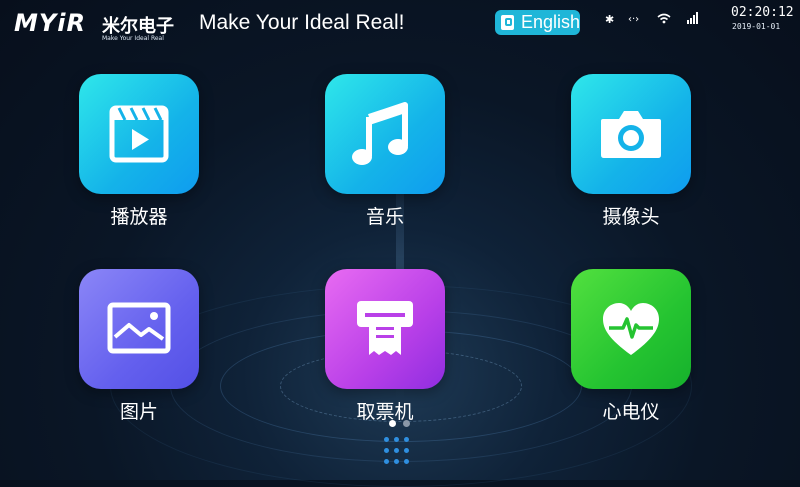  What do you see at coordinates (664, 20) in the screenshot?
I see `wifi-icon` at bounding box center [664, 20].